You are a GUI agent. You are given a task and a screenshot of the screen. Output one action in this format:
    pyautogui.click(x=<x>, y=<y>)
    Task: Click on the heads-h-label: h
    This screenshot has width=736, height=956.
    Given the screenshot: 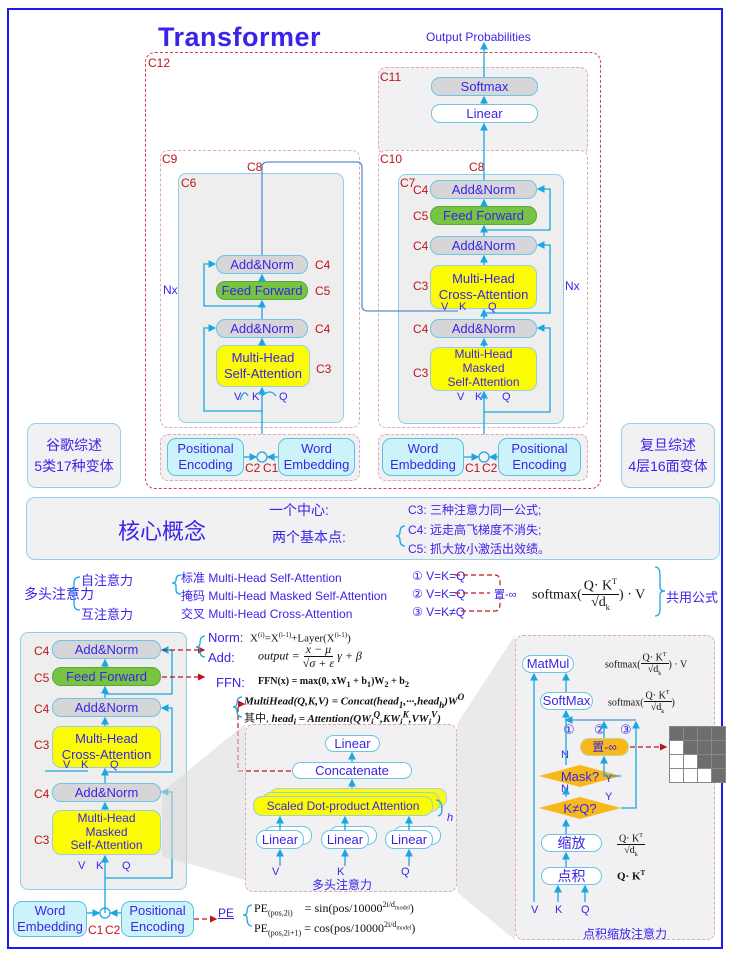 What is the action you would take?
    pyautogui.click(x=450, y=818)
    